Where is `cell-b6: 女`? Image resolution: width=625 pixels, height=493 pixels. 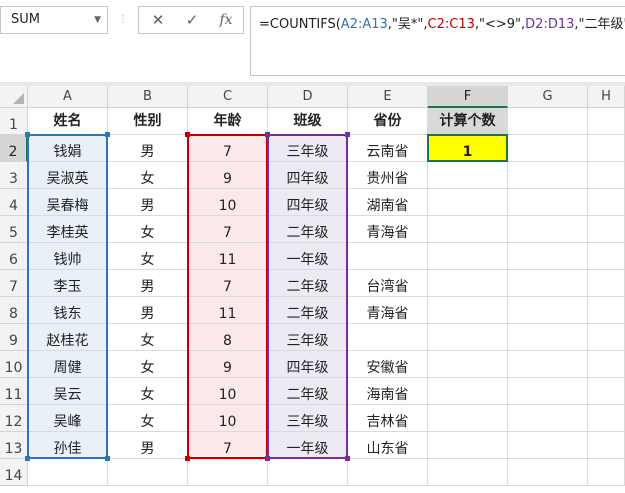 cell-b6: 女 is located at coordinates (148, 256).